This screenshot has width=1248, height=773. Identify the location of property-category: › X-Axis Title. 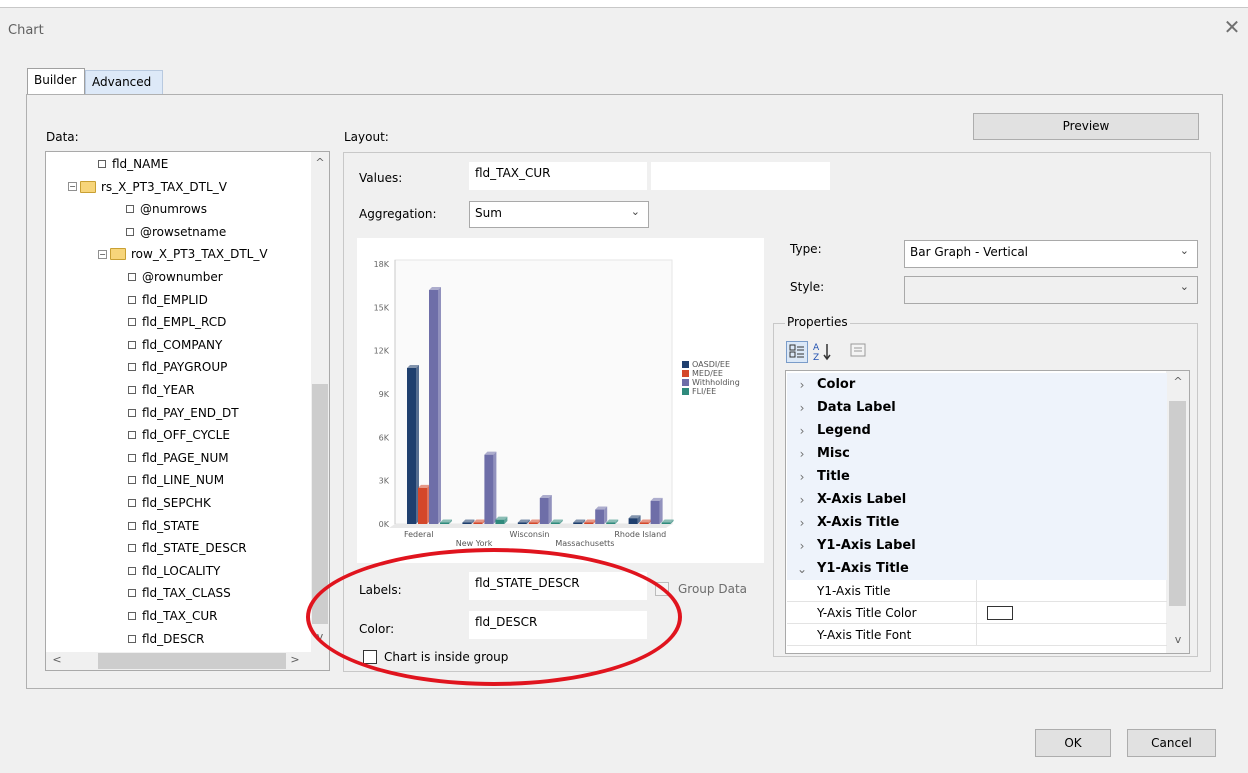
(977, 522).